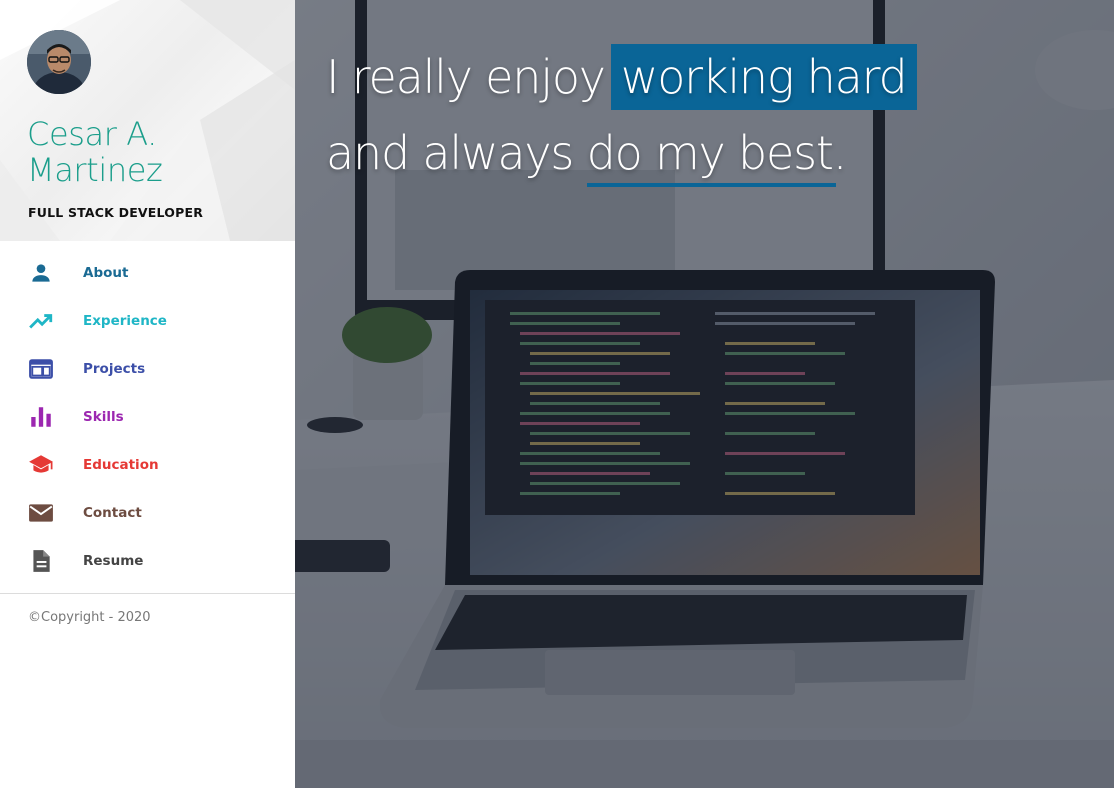 This screenshot has height=788, width=1114. What do you see at coordinates (716, 154) in the screenshot?
I see `headline-underlined: do my best.` at bounding box center [716, 154].